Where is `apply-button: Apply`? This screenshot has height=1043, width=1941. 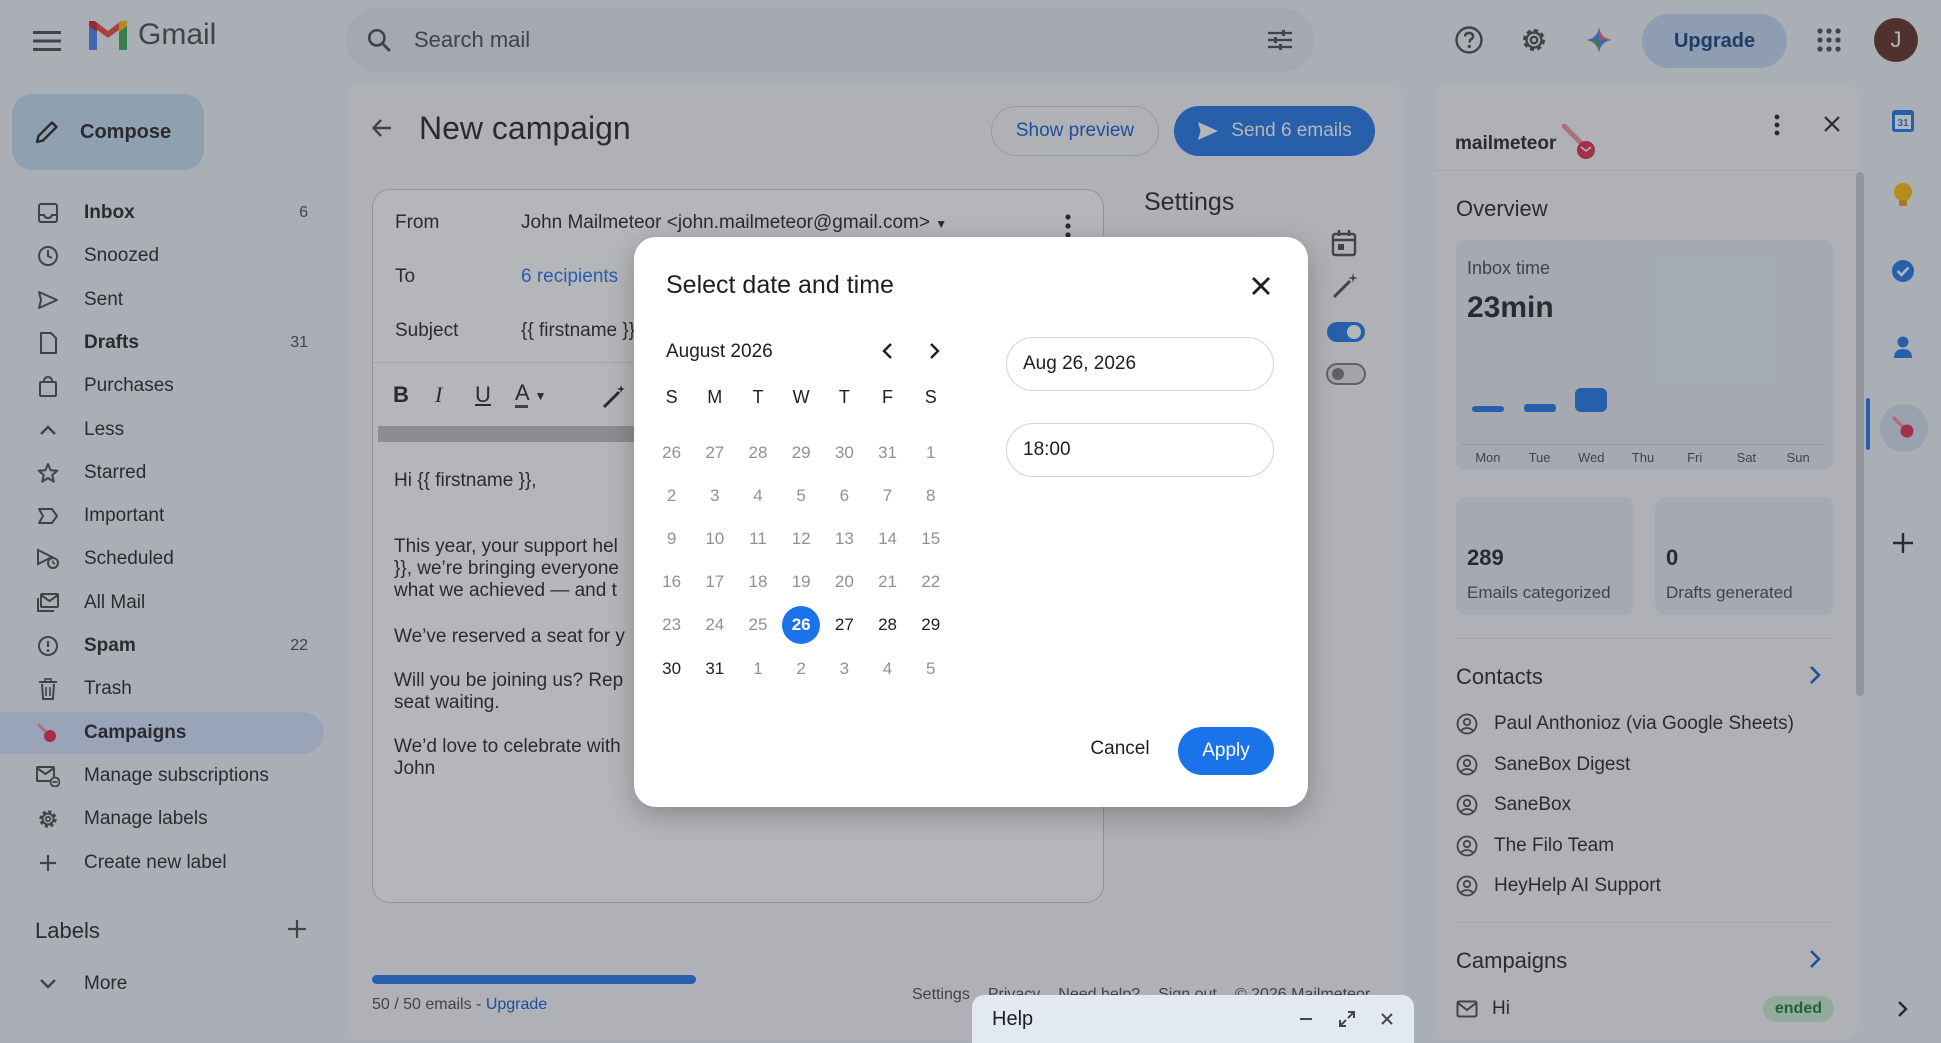 apply-button: Apply is located at coordinates (1226, 751).